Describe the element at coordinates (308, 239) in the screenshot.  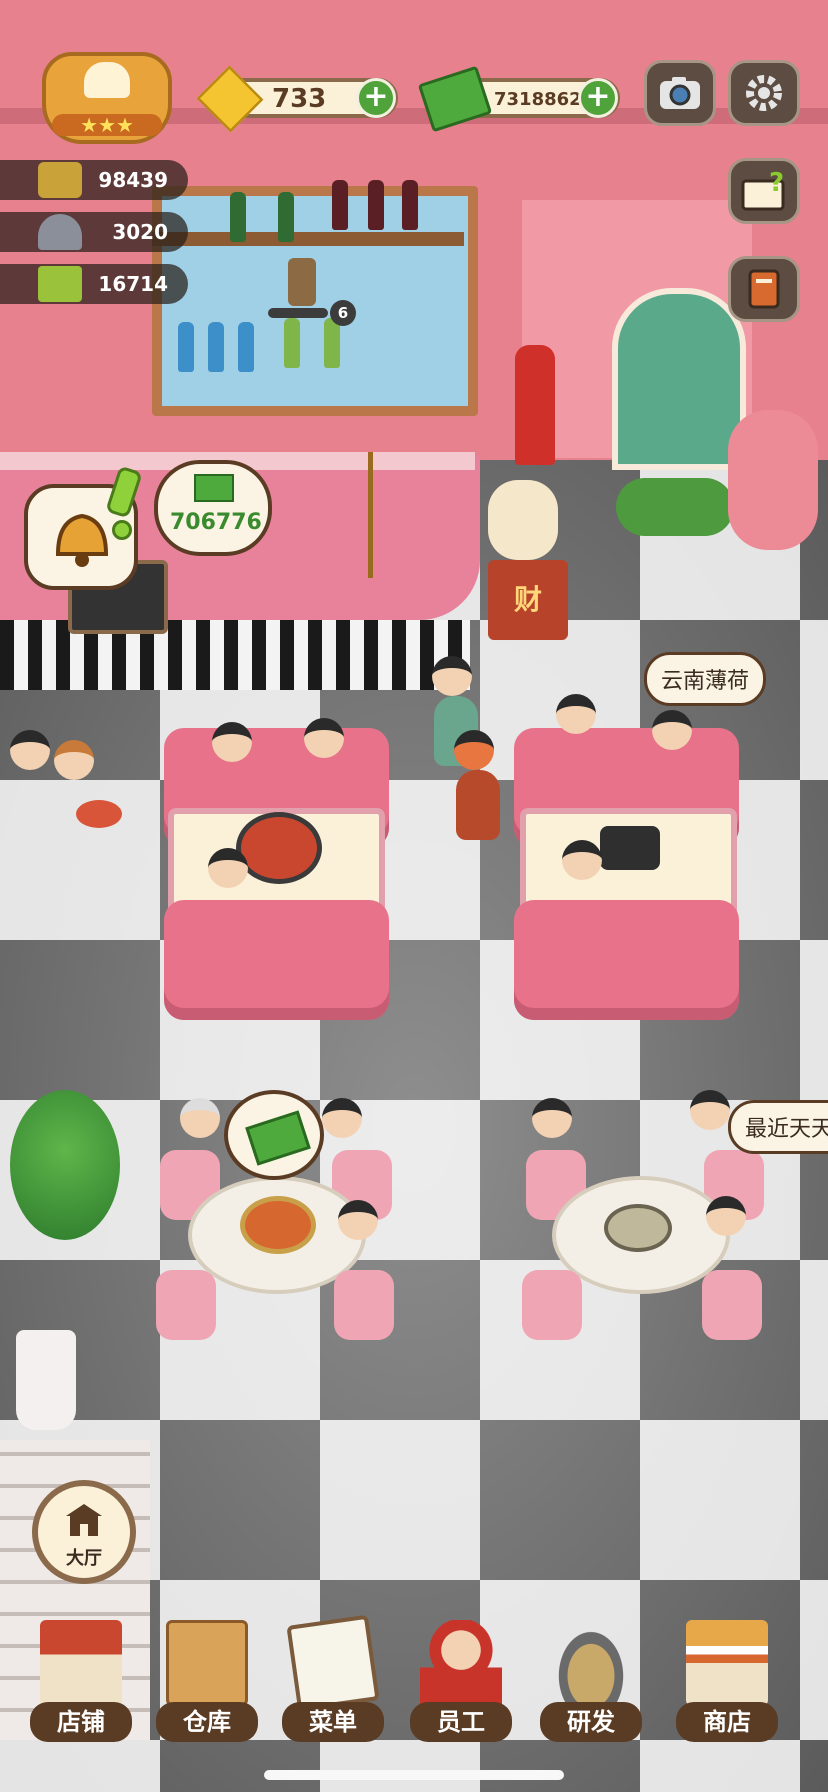
I see `bar-shelf` at that location.